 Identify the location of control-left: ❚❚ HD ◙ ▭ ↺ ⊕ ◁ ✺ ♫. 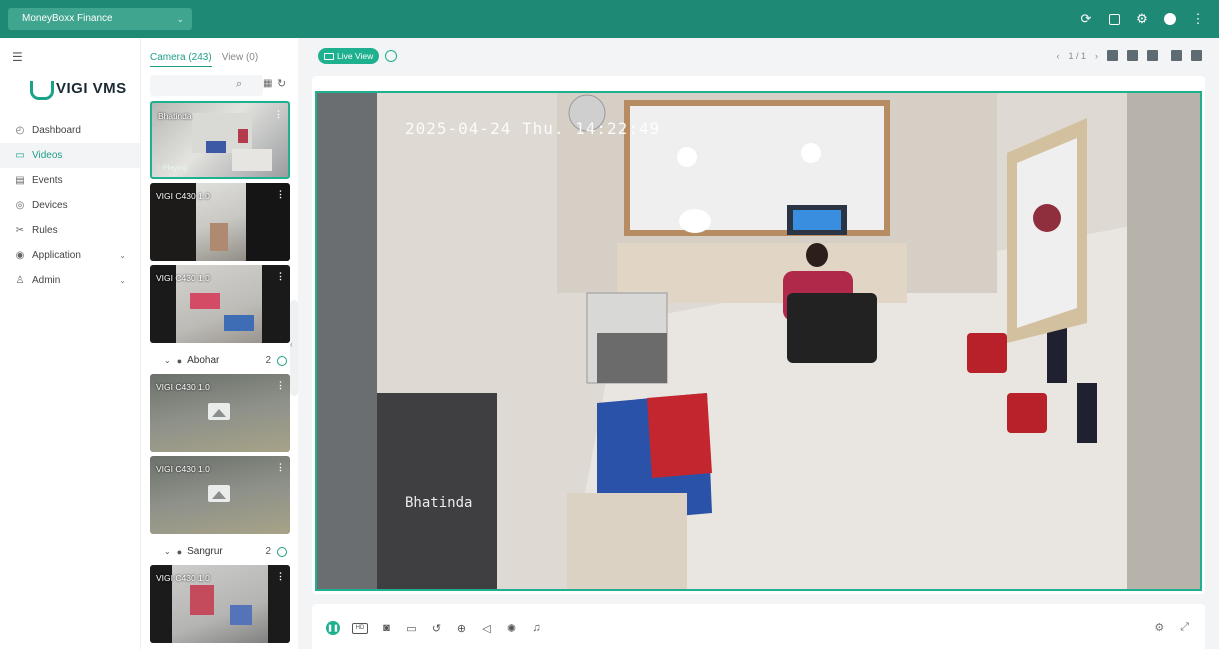
(434, 628).